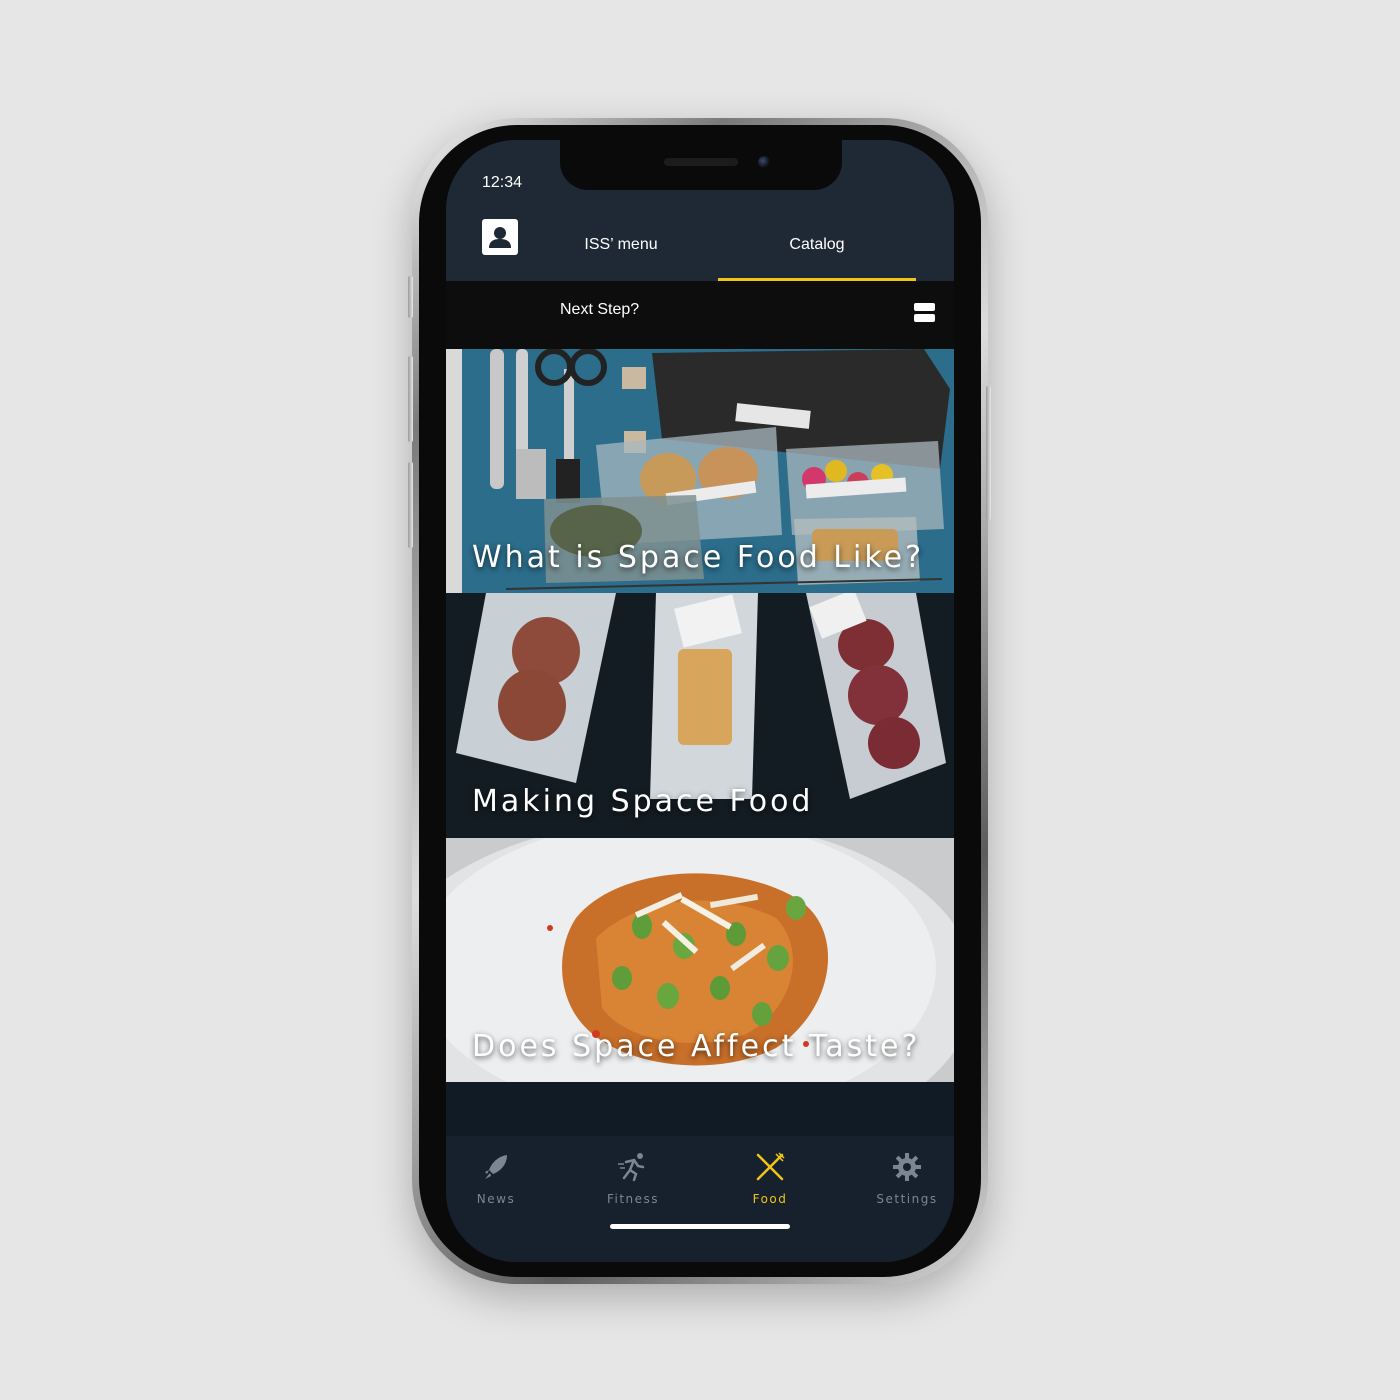  What do you see at coordinates (496, 1199) in the screenshot?
I see `nav-label: News` at bounding box center [496, 1199].